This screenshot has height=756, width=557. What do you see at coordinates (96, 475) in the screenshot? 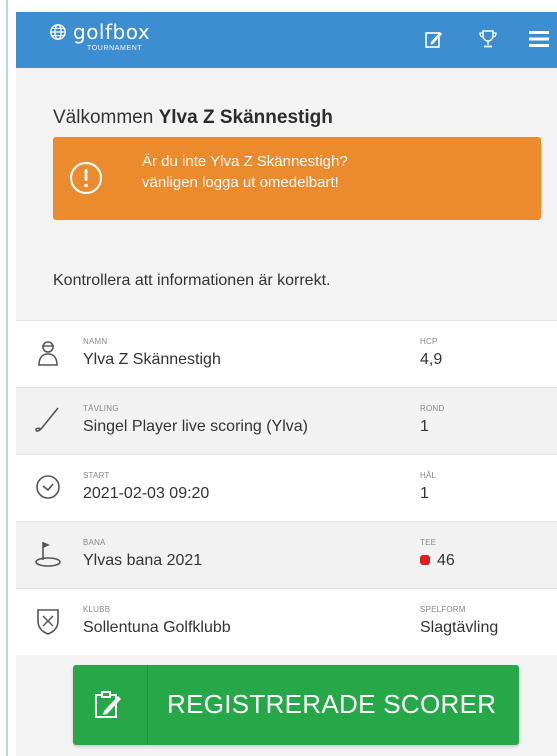
I see `start-label: START` at bounding box center [96, 475].